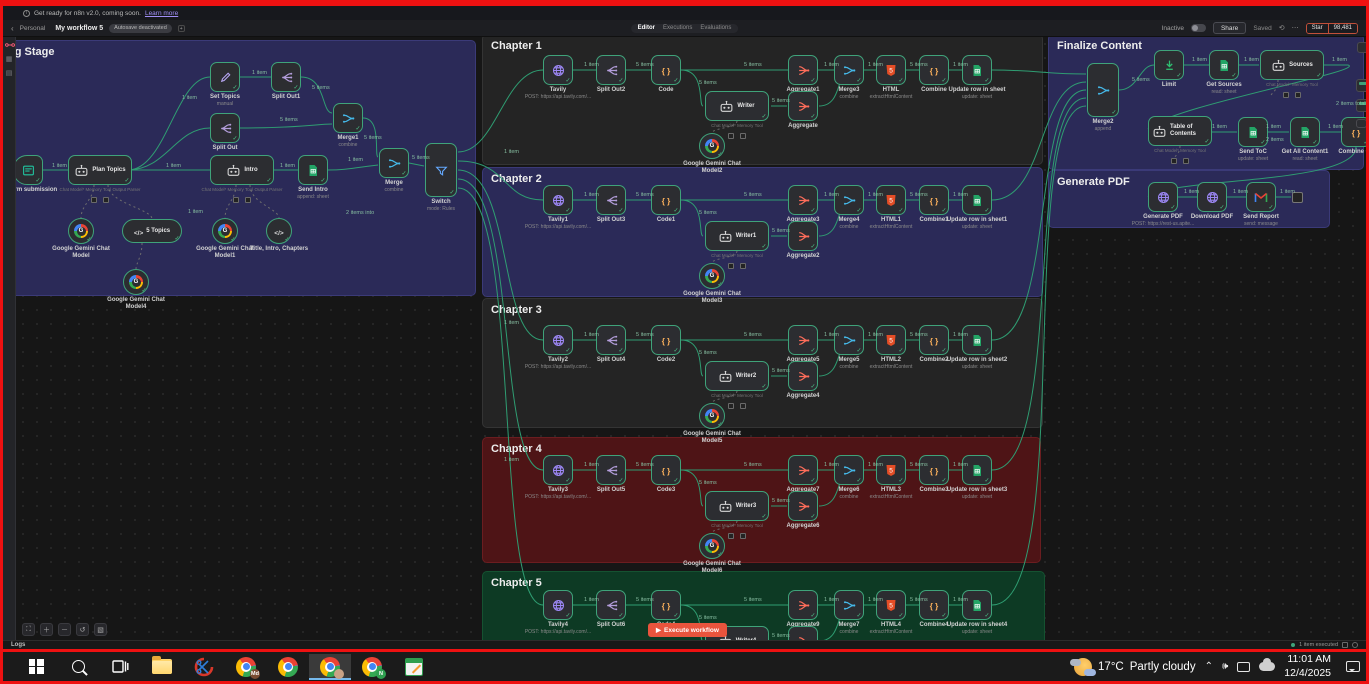 This screenshot has width=1369, height=684. What do you see at coordinates (891, 470) in the screenshot?
I see `node-html3: 5 ✓` at bounding box center [891, 470].